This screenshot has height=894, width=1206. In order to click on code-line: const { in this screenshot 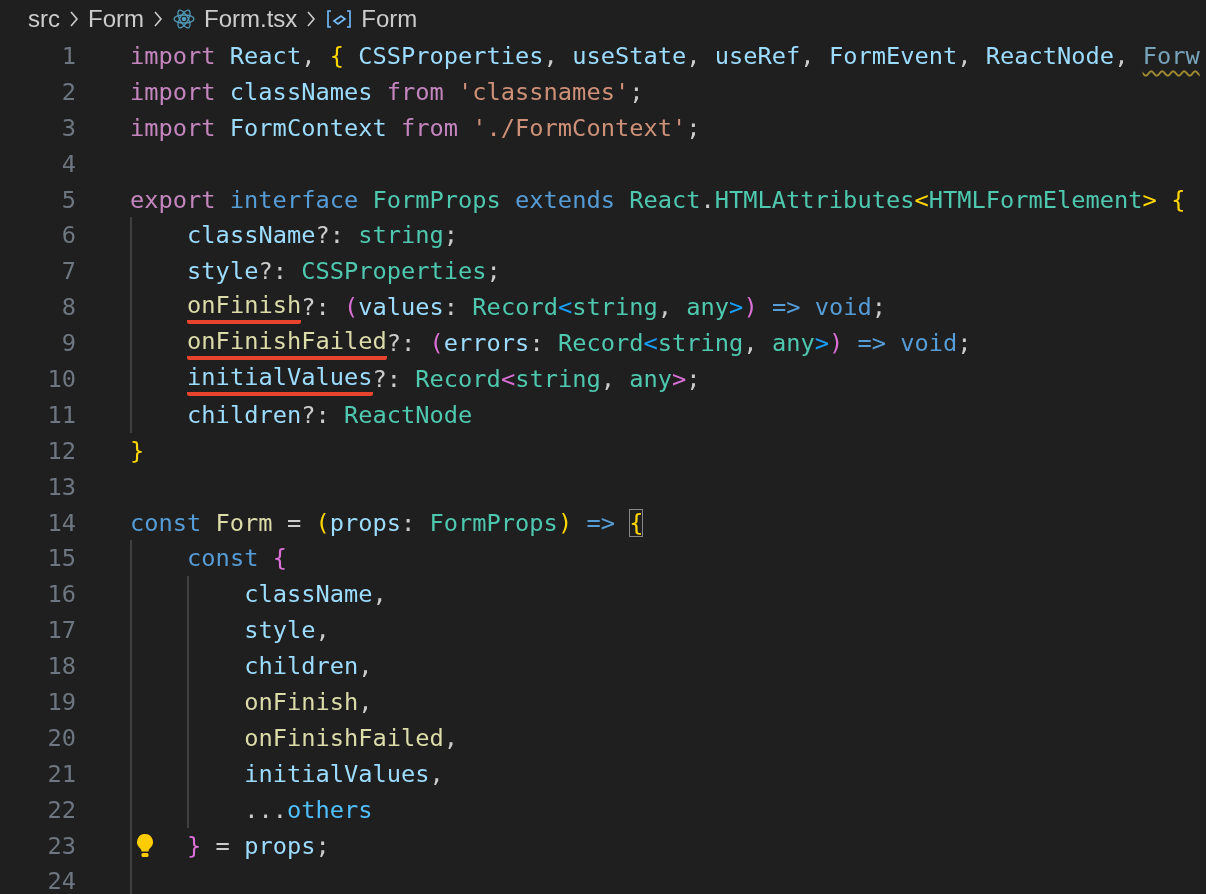, I will do `click(237, 559)`.